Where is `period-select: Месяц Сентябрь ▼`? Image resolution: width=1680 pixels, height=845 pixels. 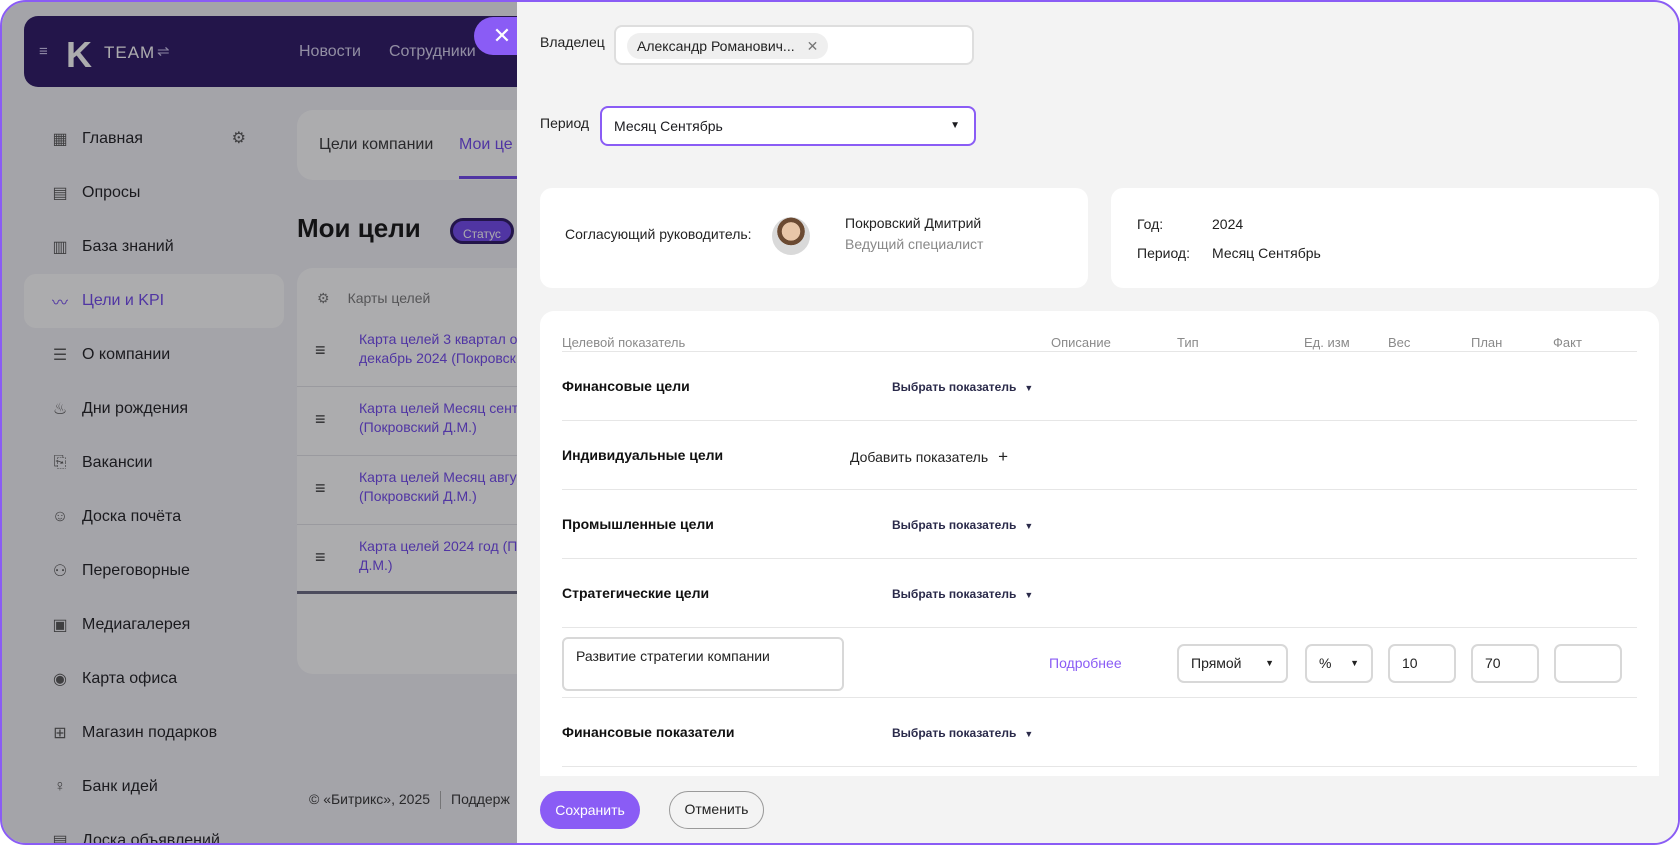 period-select: Месяц Сентябрь ▼ is located at coordinates (788, 126).